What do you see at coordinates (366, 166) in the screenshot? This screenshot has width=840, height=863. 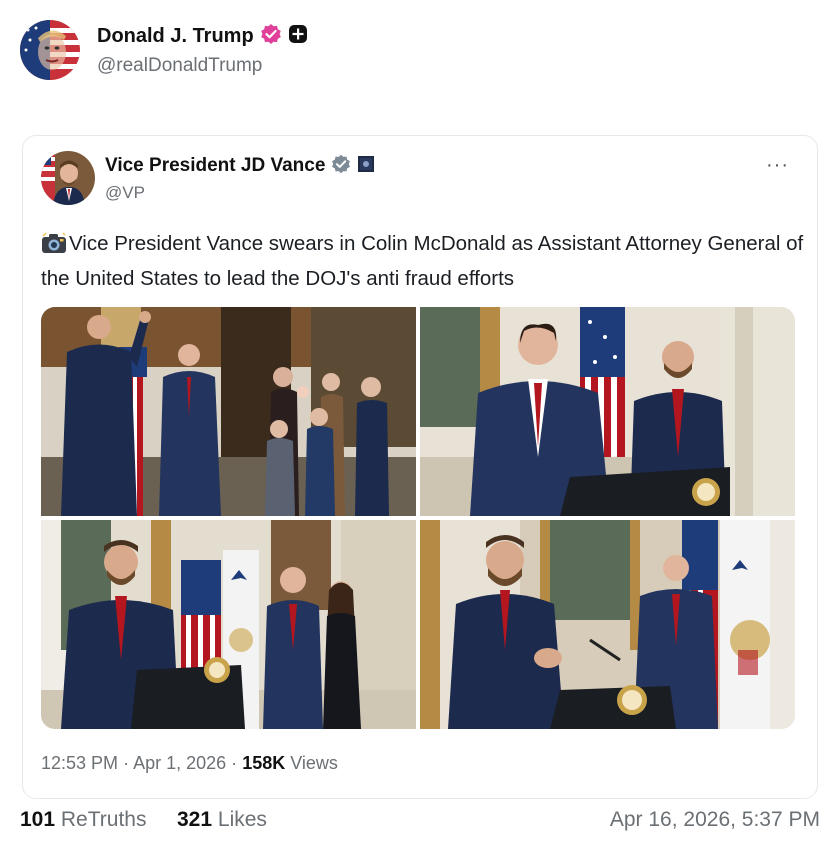 I see `government-badge-icon` at bounding box center [366, 166].